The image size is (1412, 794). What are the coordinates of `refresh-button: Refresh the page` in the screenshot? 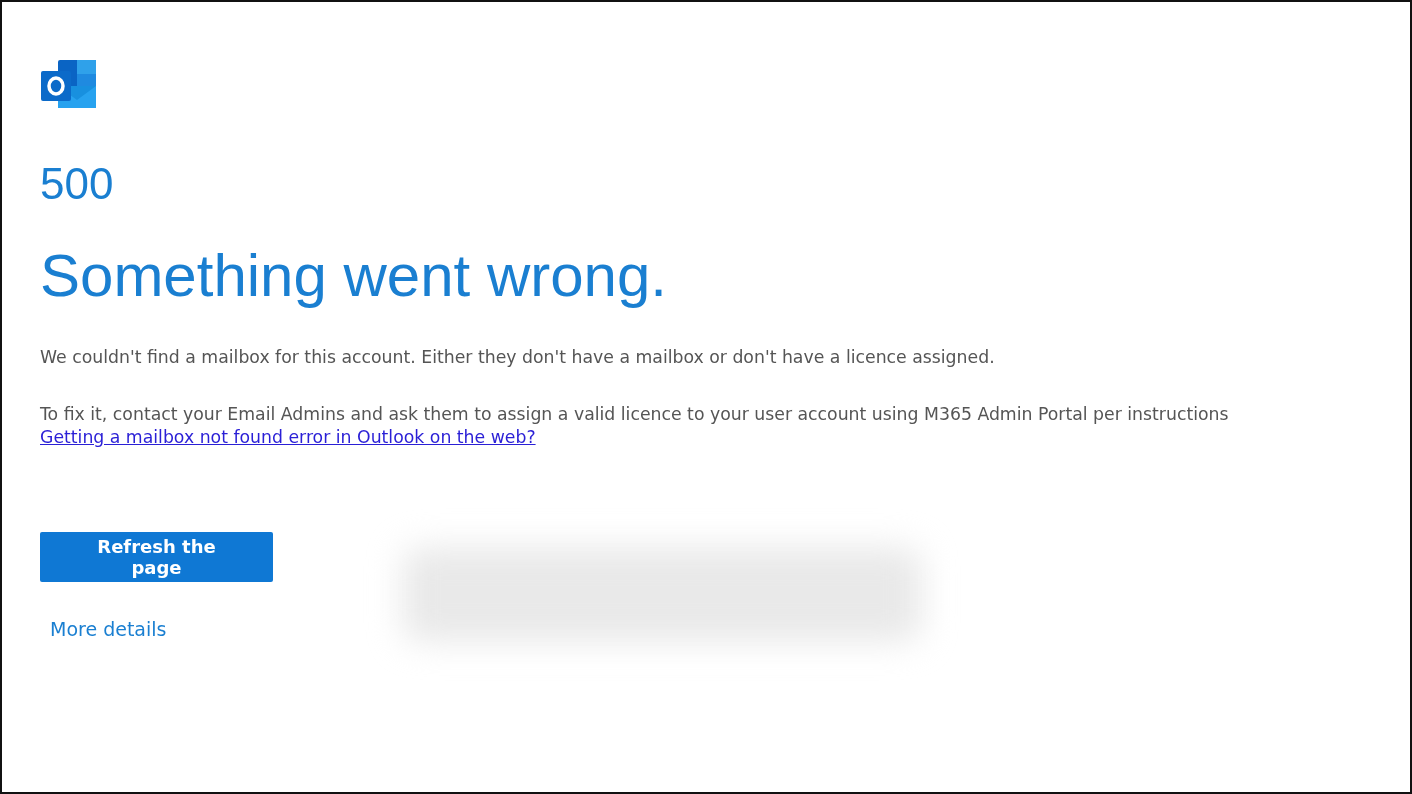 It's located at (156, 557).